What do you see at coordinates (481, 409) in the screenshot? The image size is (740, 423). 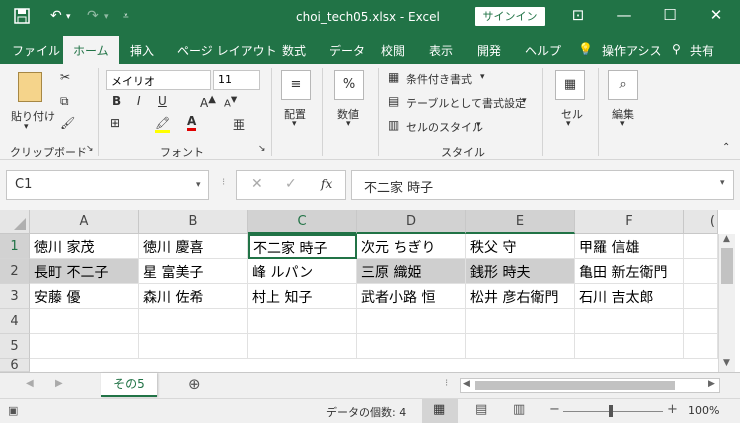 I see `page-layout-view-icon: ▤` at bounding box center [481, 409].